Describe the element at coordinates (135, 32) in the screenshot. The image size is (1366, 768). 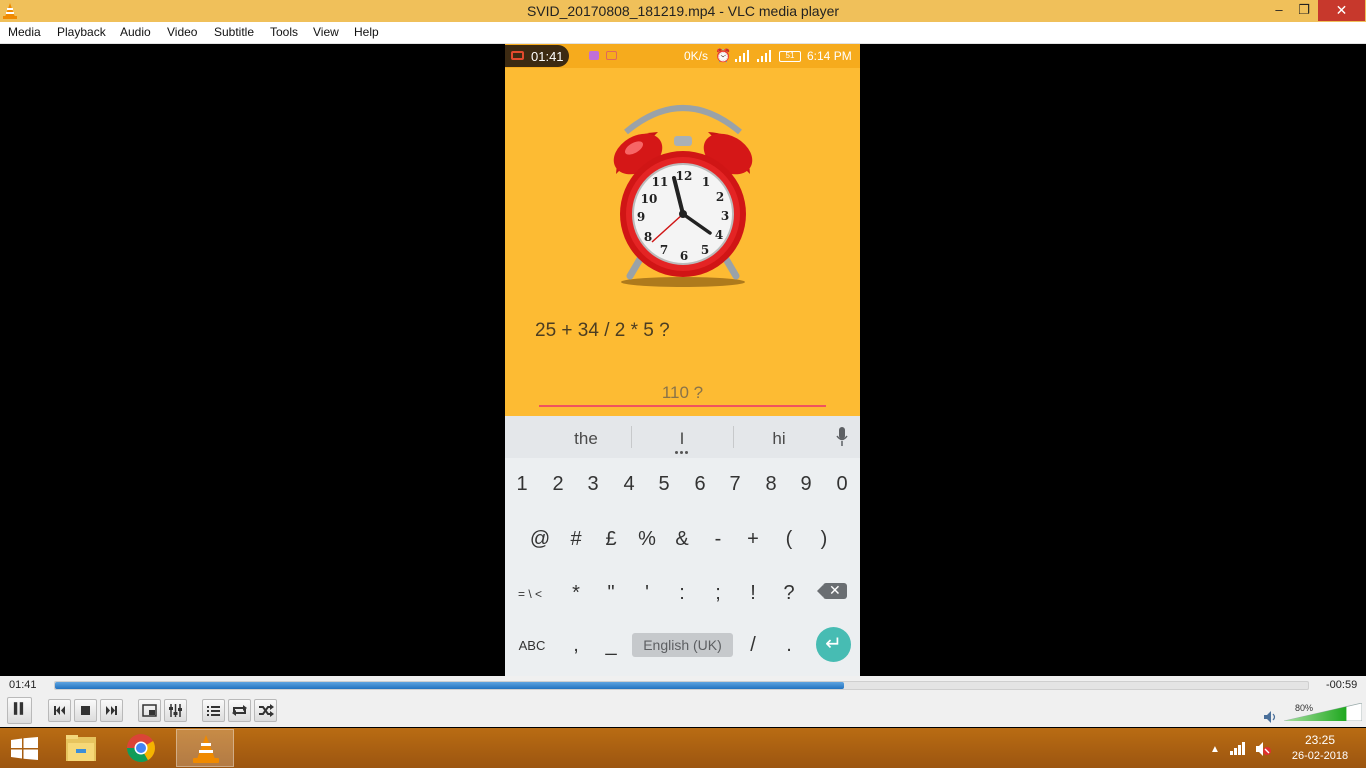
I see `menu-audio: Audio` at that location.